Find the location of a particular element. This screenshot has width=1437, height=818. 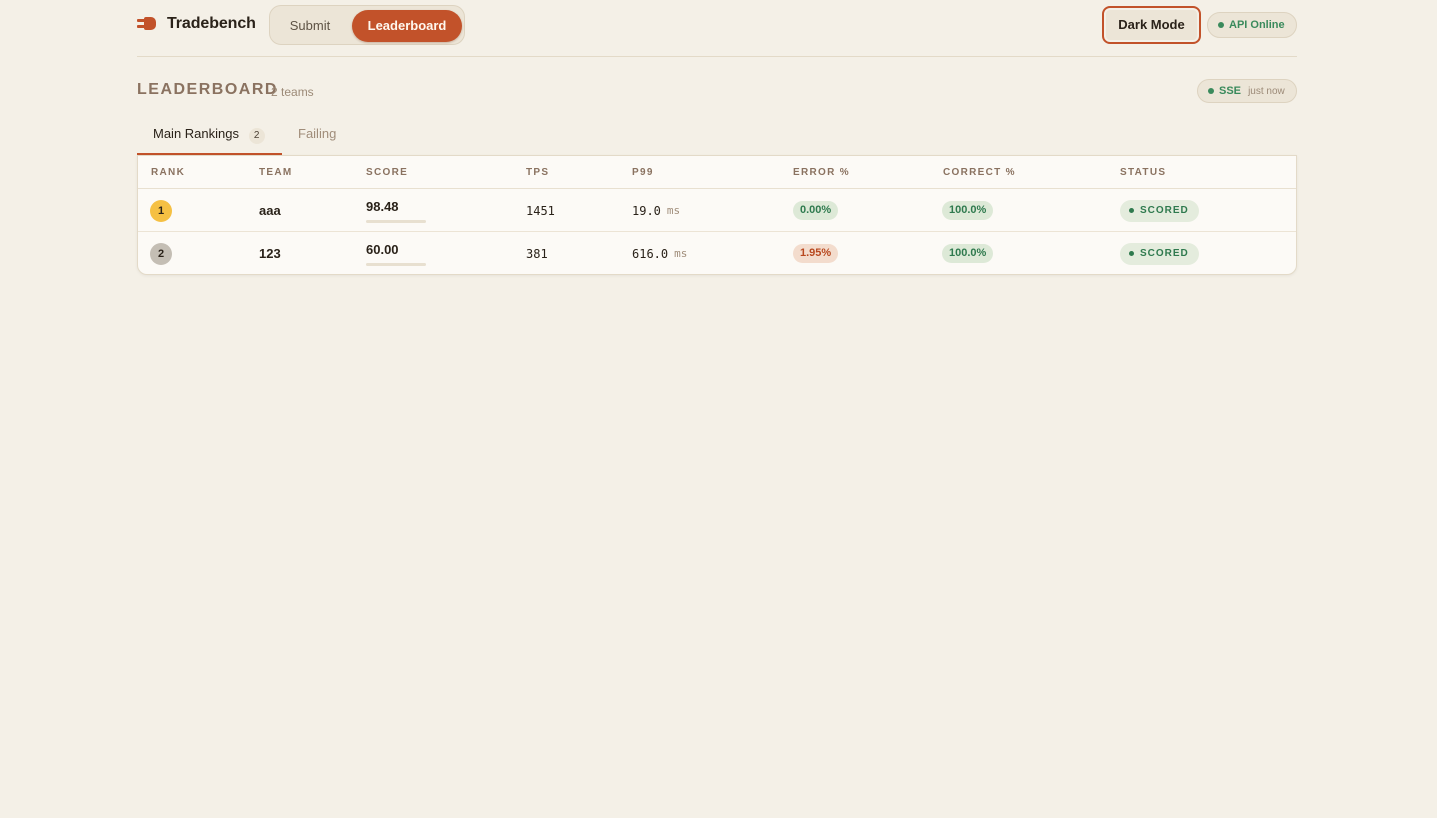

column-header-score: SCORE is located at coordinates (387, 172).